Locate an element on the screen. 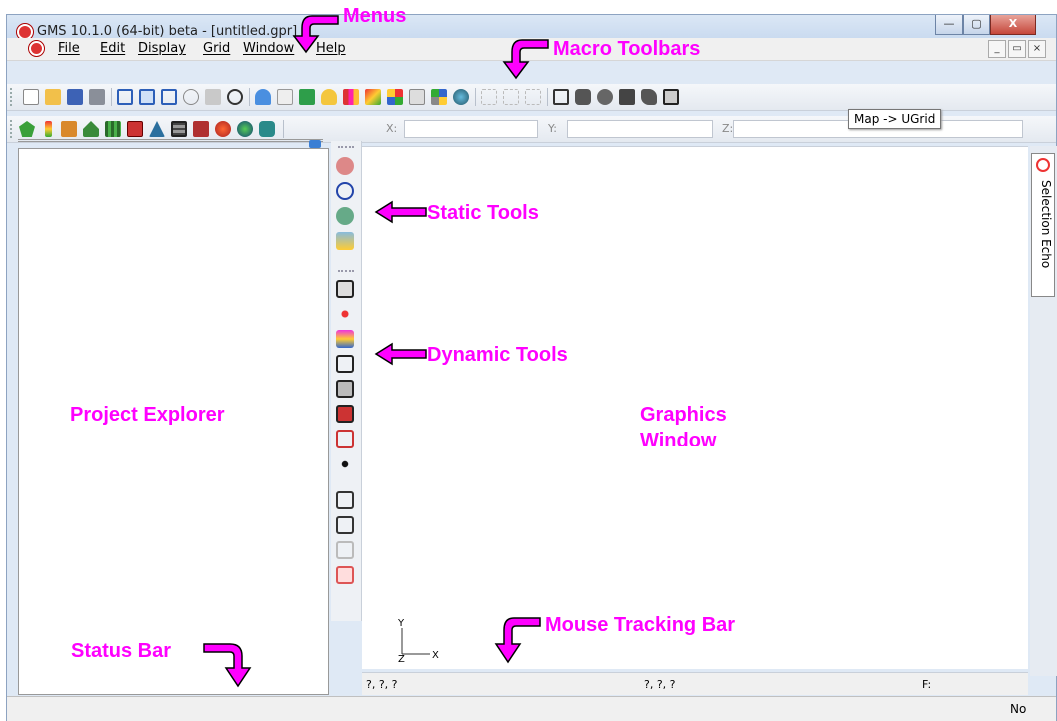 This screenshot has width=1057, height=721. select-layer-icon is located at coordinates (345, 339).